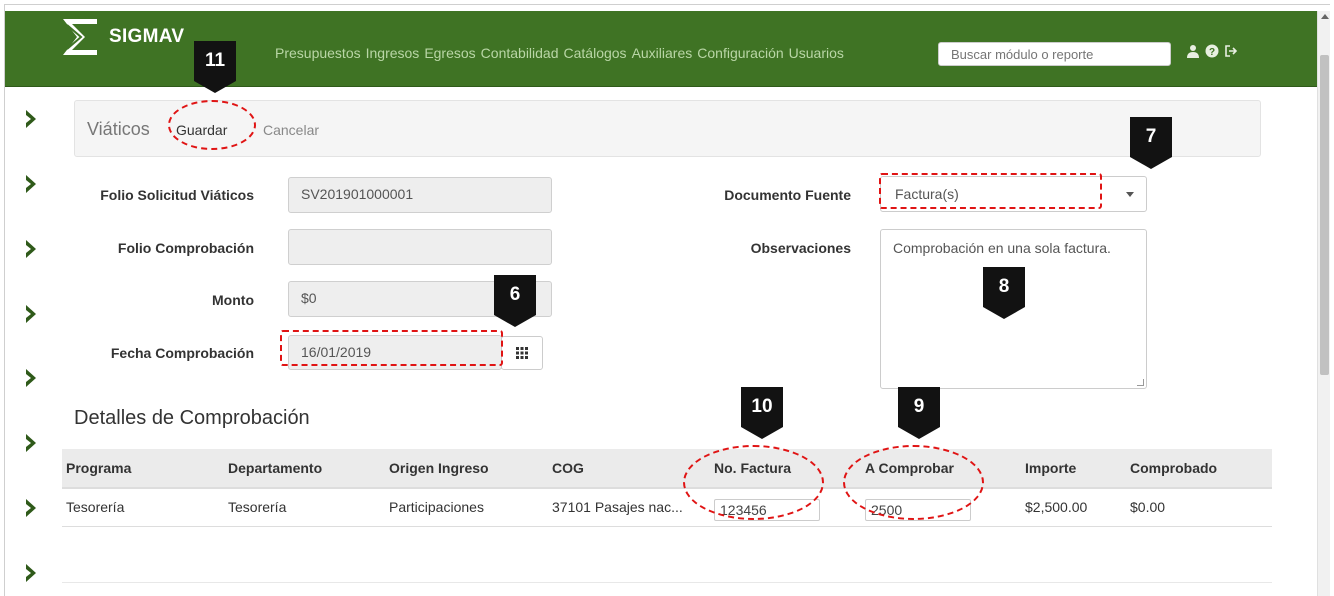 Image resolution: width=1334 pixels, height=596 pixels. Describe the element at coordinates (143, 469) in the screenshot. I see `col-programa: Programa` at that location.